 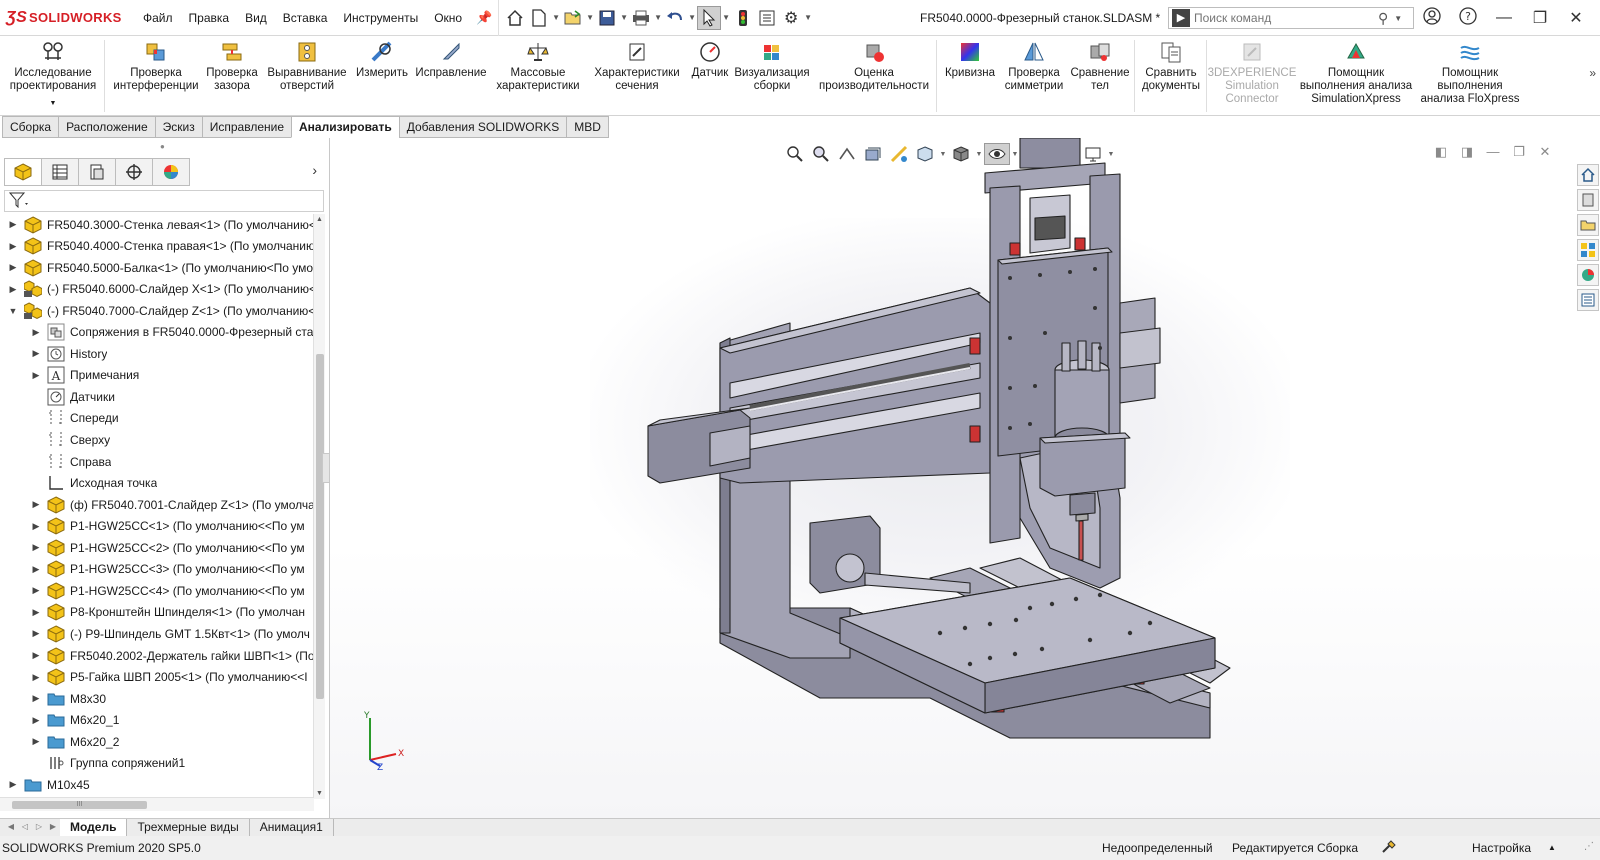 I want to click on performance-button: Оценка производительности, so click(x=874, y=66).